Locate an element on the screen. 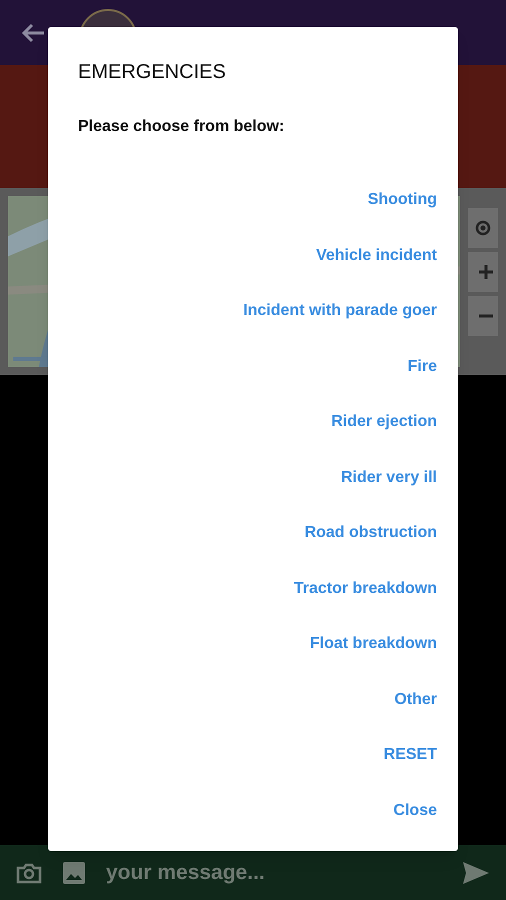 The image size is (506, 900). option-button: Rider ejection is located at coordinates (384, 421).